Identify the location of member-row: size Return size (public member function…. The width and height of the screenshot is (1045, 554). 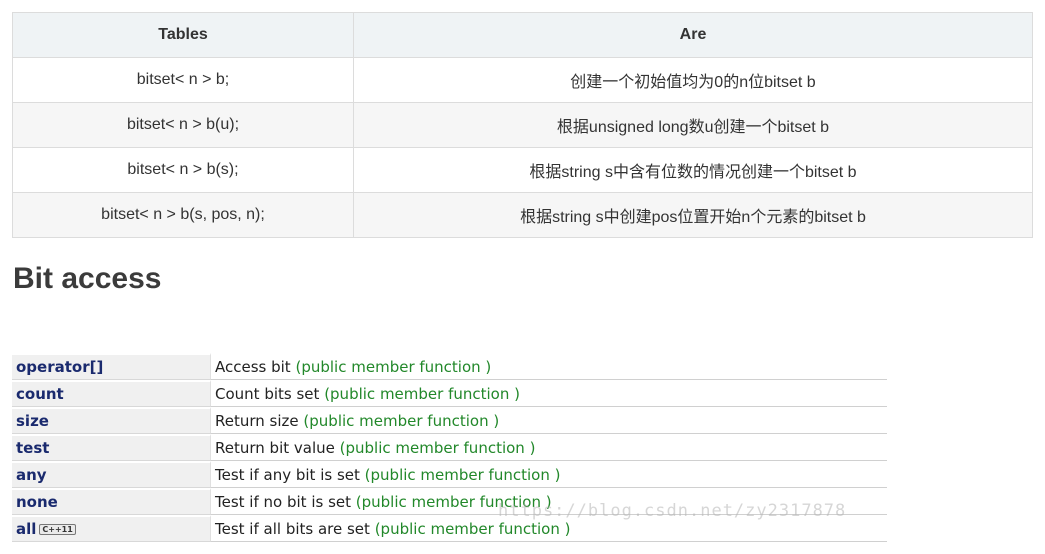
(449, 420).